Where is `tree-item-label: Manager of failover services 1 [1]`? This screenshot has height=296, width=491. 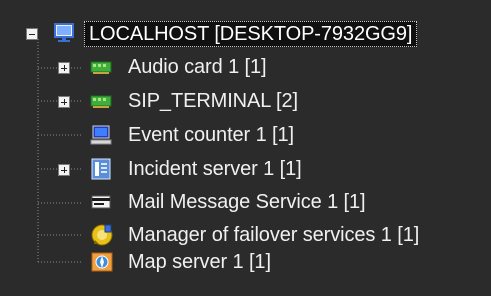
tree-item-label: Manager of failover services 1 [1] is located at coordinates (274, 235).